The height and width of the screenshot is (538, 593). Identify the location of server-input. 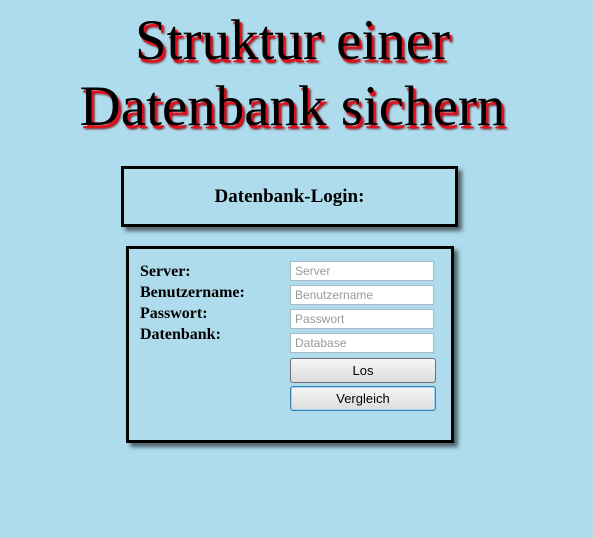
(362, 271).